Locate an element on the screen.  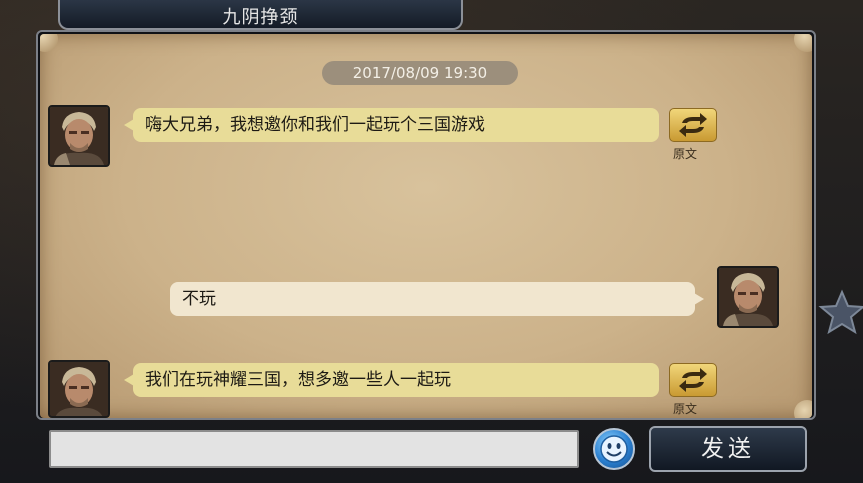
star-icon is located at coordinates (840, 312).